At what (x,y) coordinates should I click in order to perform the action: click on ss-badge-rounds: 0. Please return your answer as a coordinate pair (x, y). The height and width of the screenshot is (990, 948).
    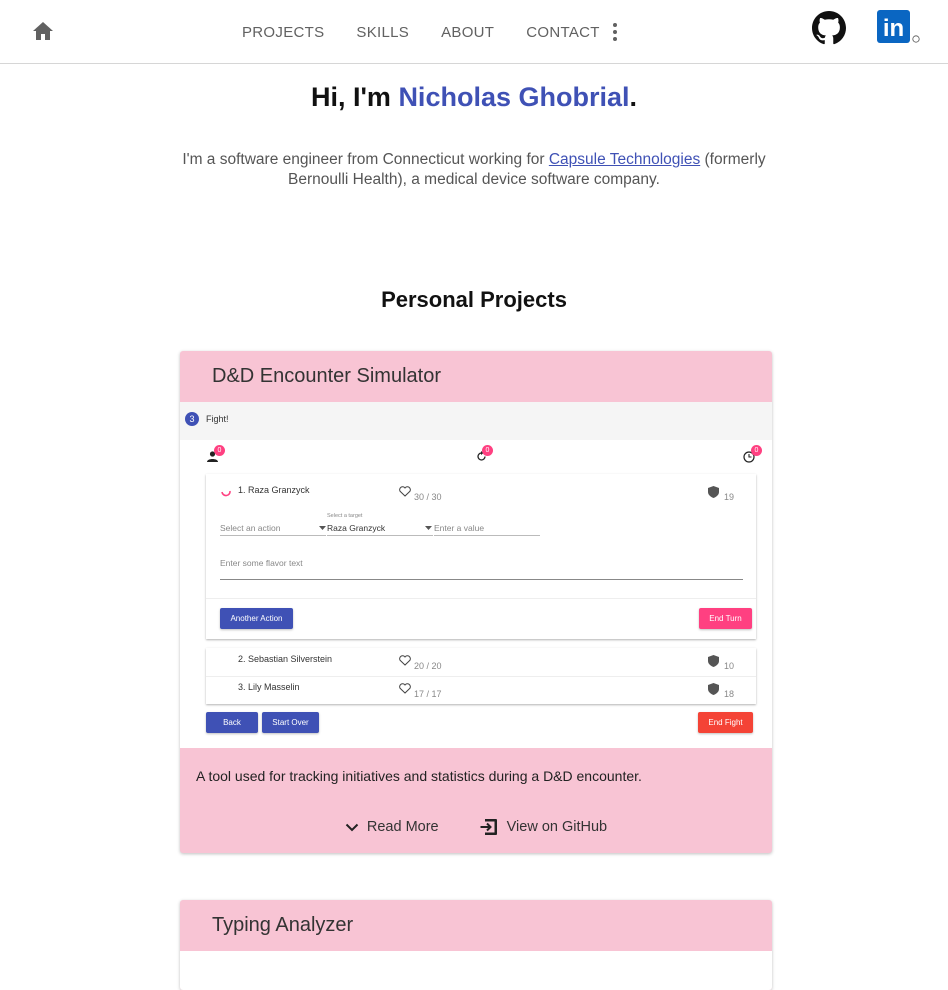
    Looking at the image, I should click on (487, 450).